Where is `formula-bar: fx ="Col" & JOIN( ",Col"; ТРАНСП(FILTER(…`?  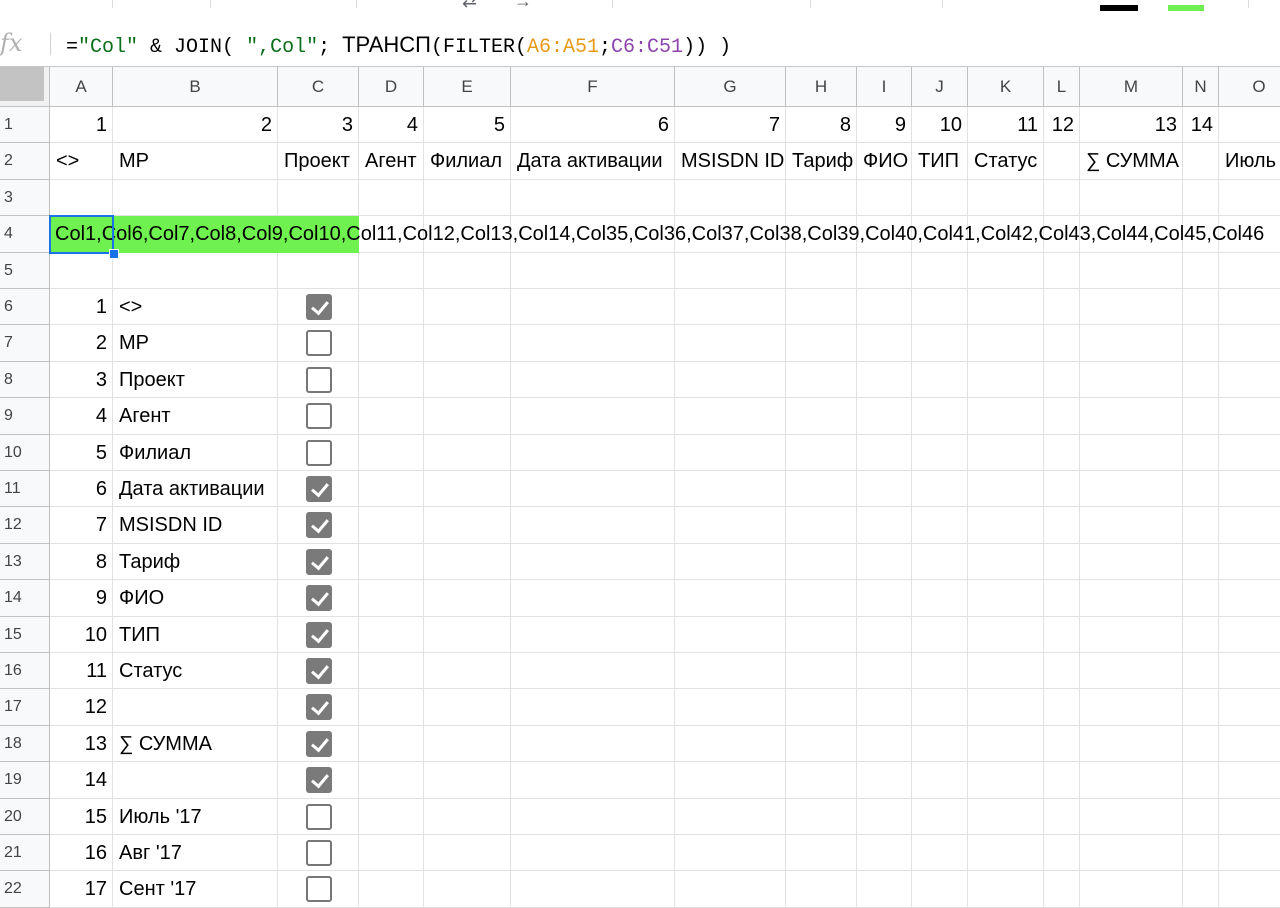 formula-bar: fx ="Col" & JOIN( ",Col"; ТРАНСП(FILTER(… is located at coordinates (640, 44).